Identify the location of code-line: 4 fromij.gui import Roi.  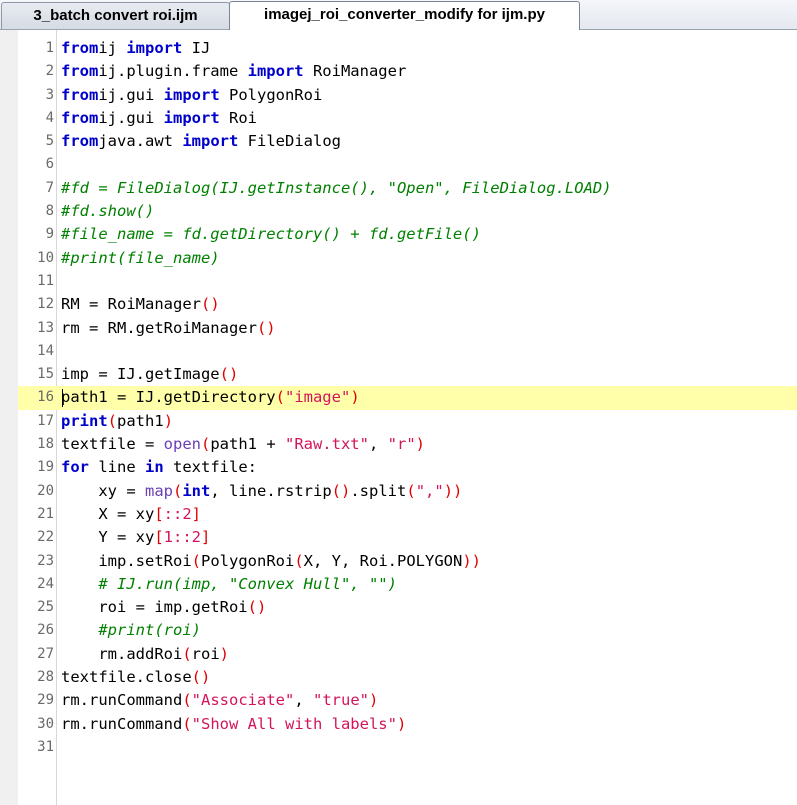
(407, 118).